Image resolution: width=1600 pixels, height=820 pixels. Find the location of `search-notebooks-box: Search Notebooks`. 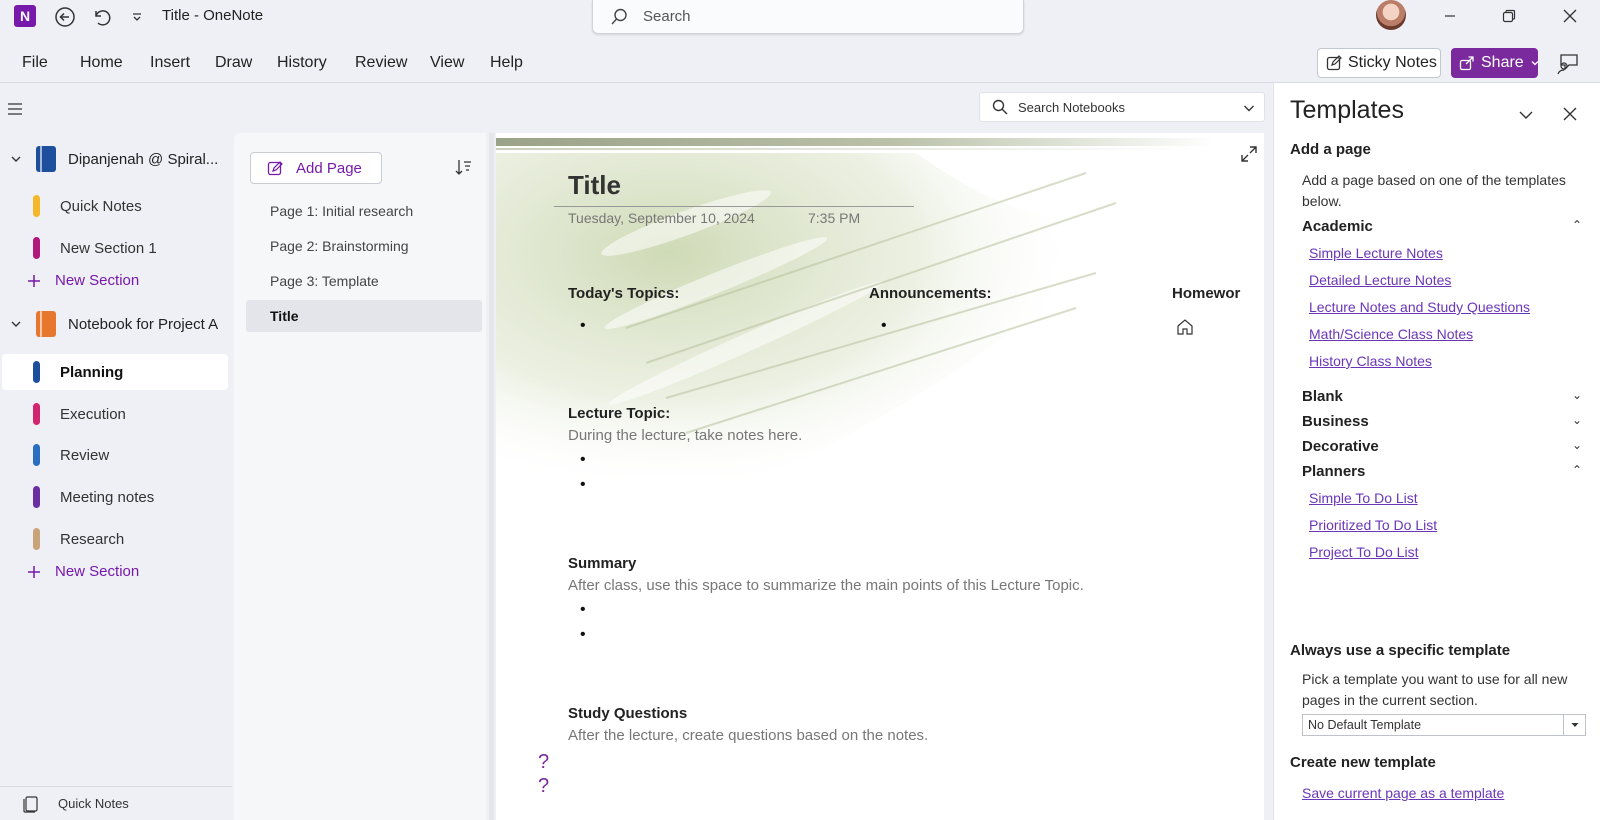

search-notebooks-box: Search Notebooks is located at coordinates (1122, 107).